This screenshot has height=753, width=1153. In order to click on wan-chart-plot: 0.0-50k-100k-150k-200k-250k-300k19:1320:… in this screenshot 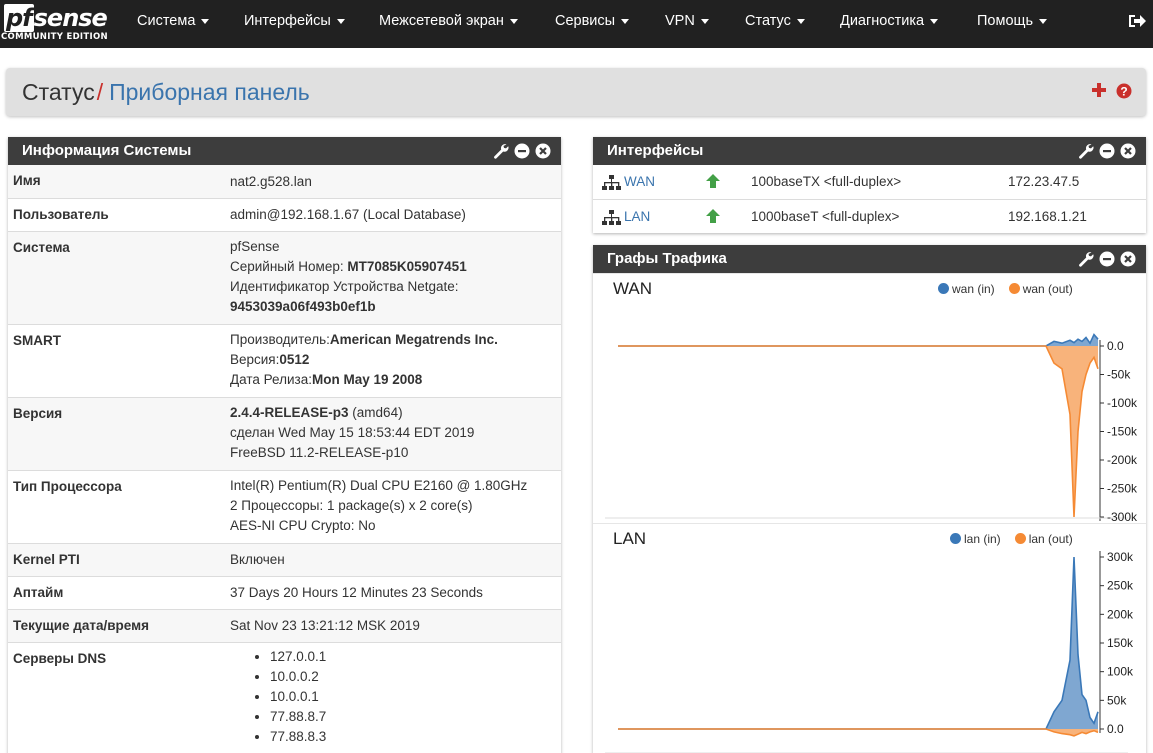, I will do `click(871, 428)`.